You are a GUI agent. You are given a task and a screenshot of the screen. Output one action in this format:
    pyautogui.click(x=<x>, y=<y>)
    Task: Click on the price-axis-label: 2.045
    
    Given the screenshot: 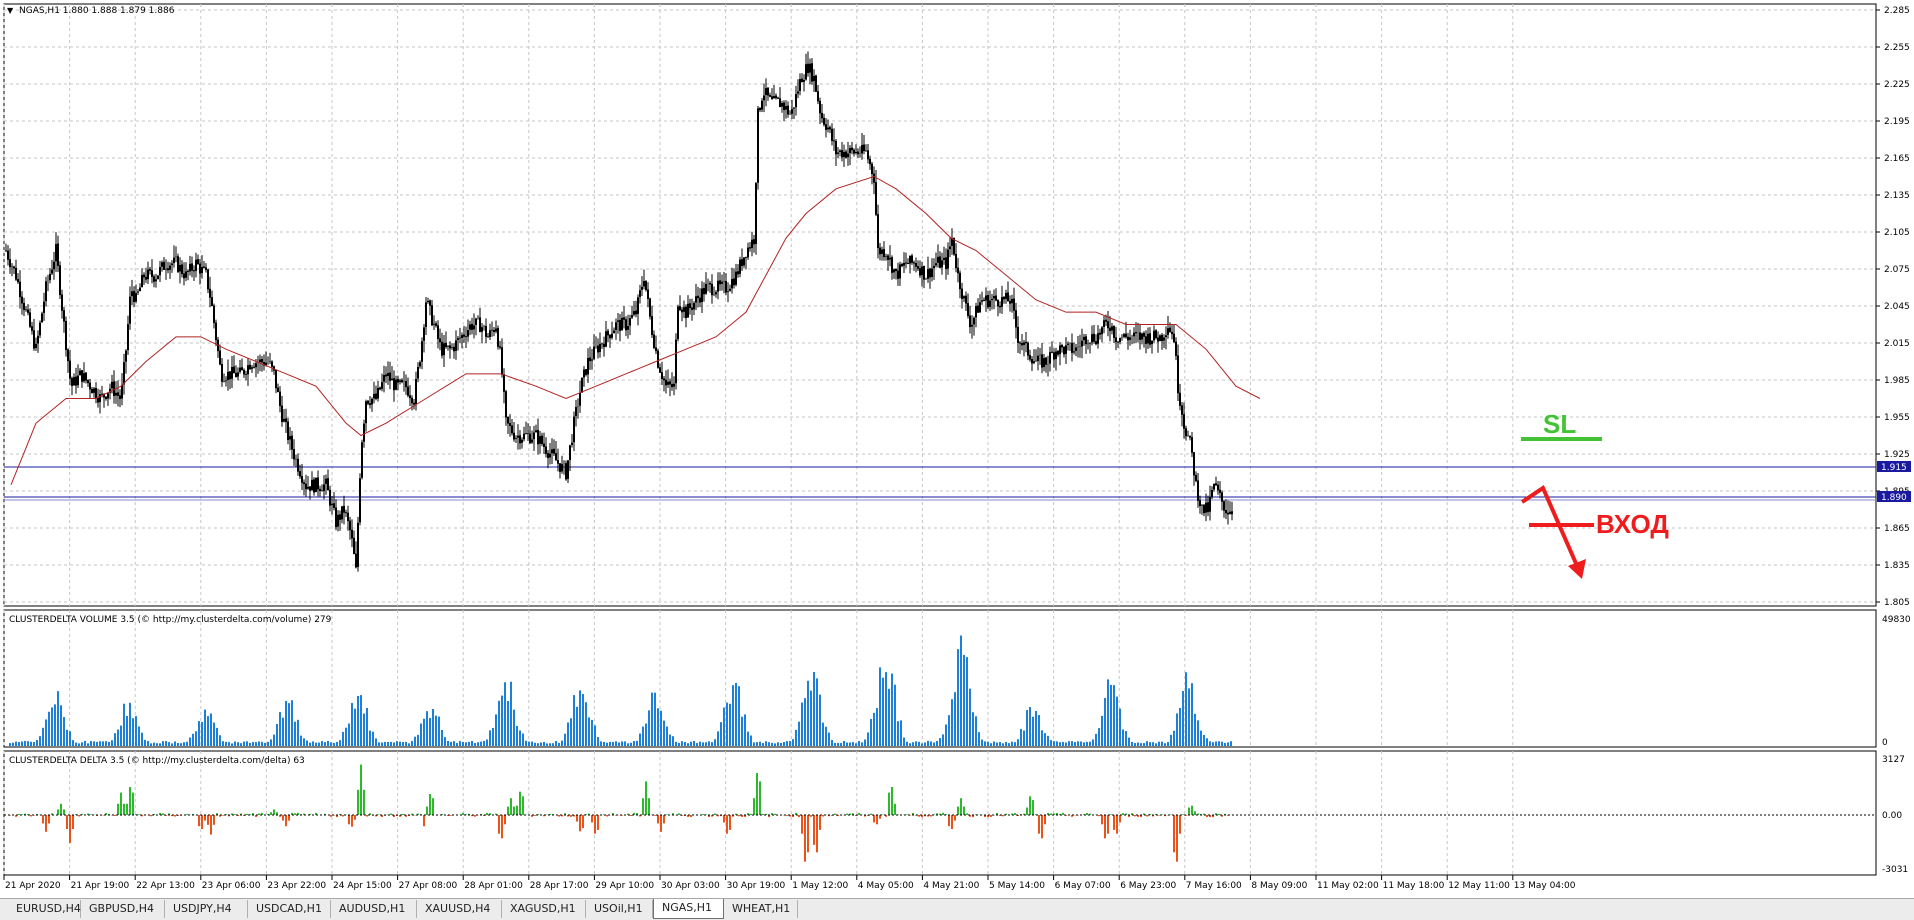 What is the action you would take?
    pyautogui.click(x=1897, y=307)
    